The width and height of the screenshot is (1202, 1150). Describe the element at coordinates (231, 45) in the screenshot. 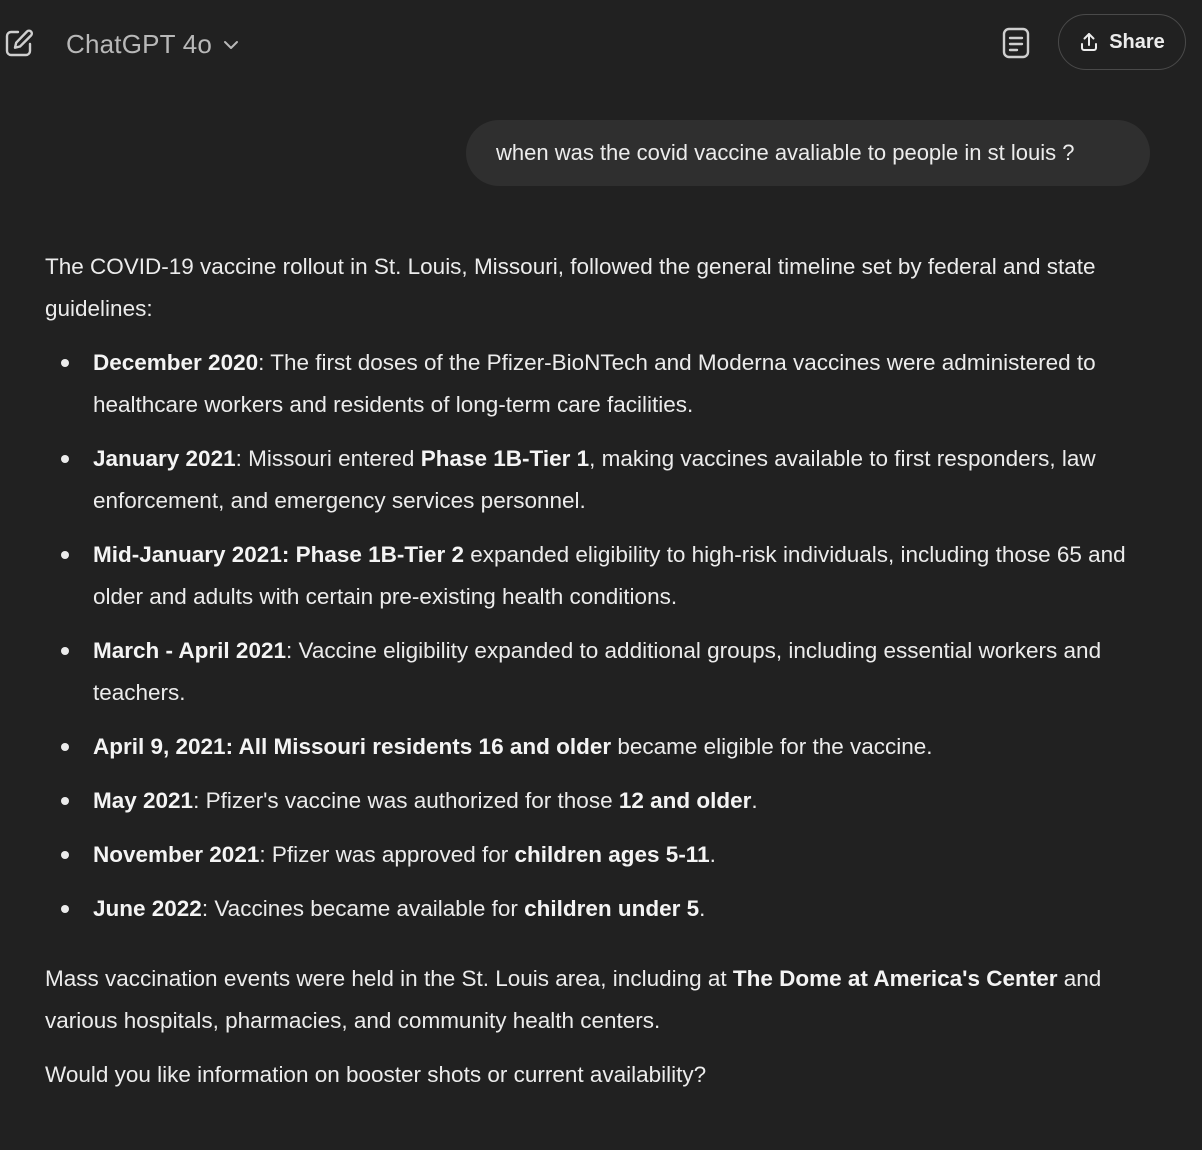

I see `chevron-down-icon` at that location.